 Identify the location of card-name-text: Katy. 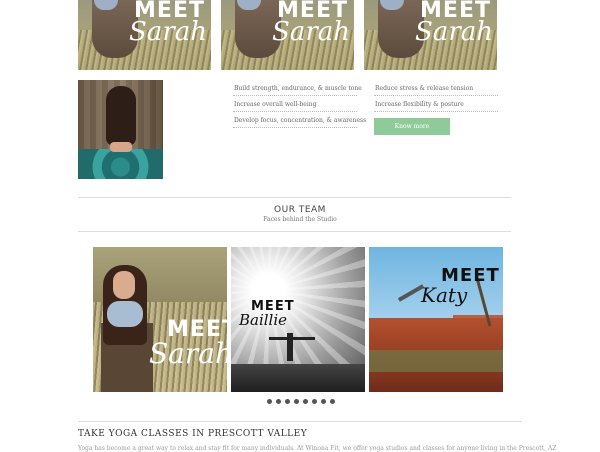
(444, 295).